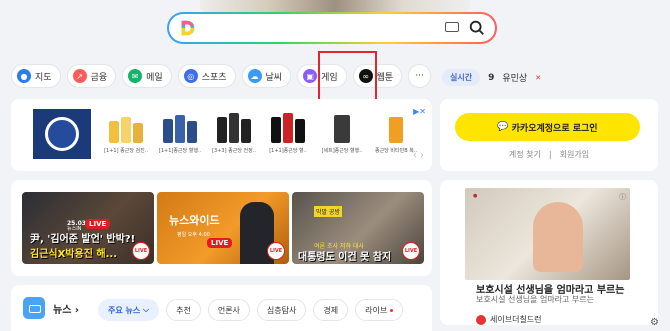  I want to click on ad-info-icon: ▶✕, so click(419, 111).